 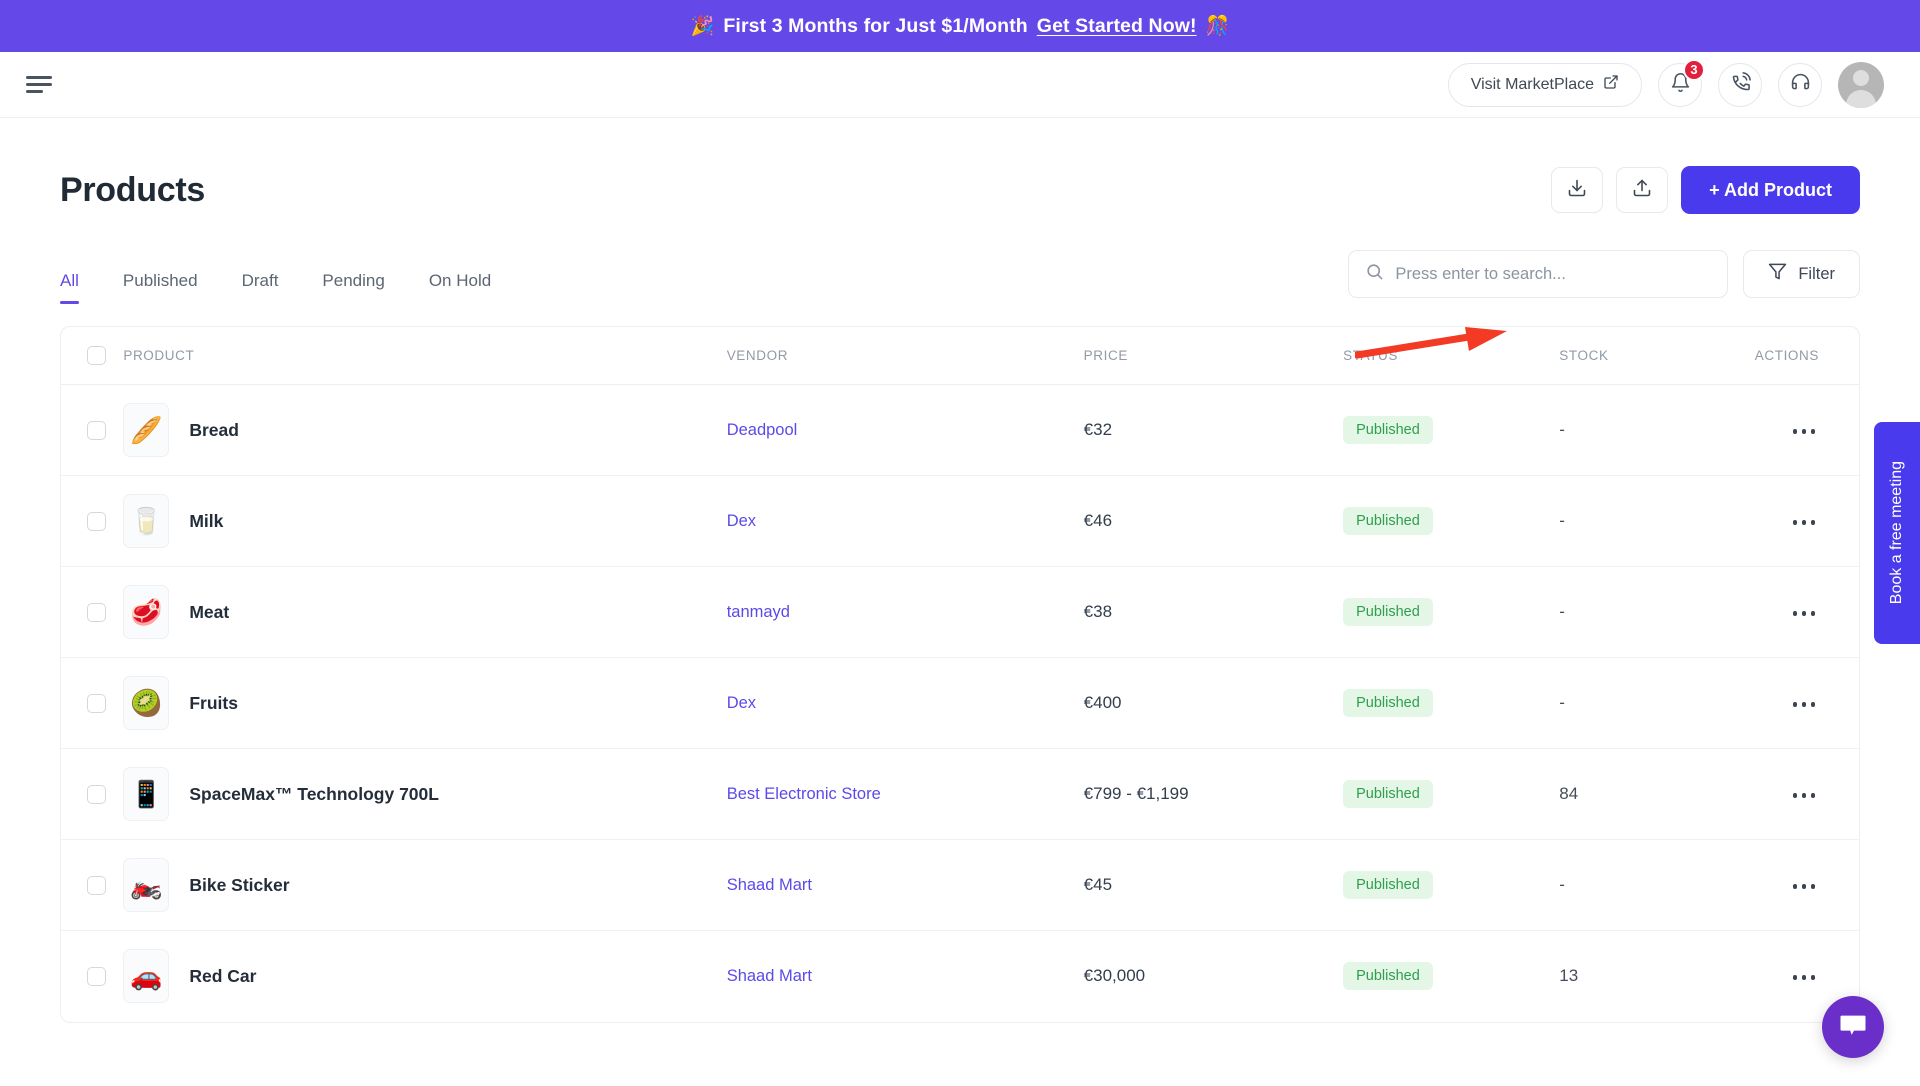 I want to click on top-bar-actions: Visit MarketPlace 3, so click(x=1665, y=83).